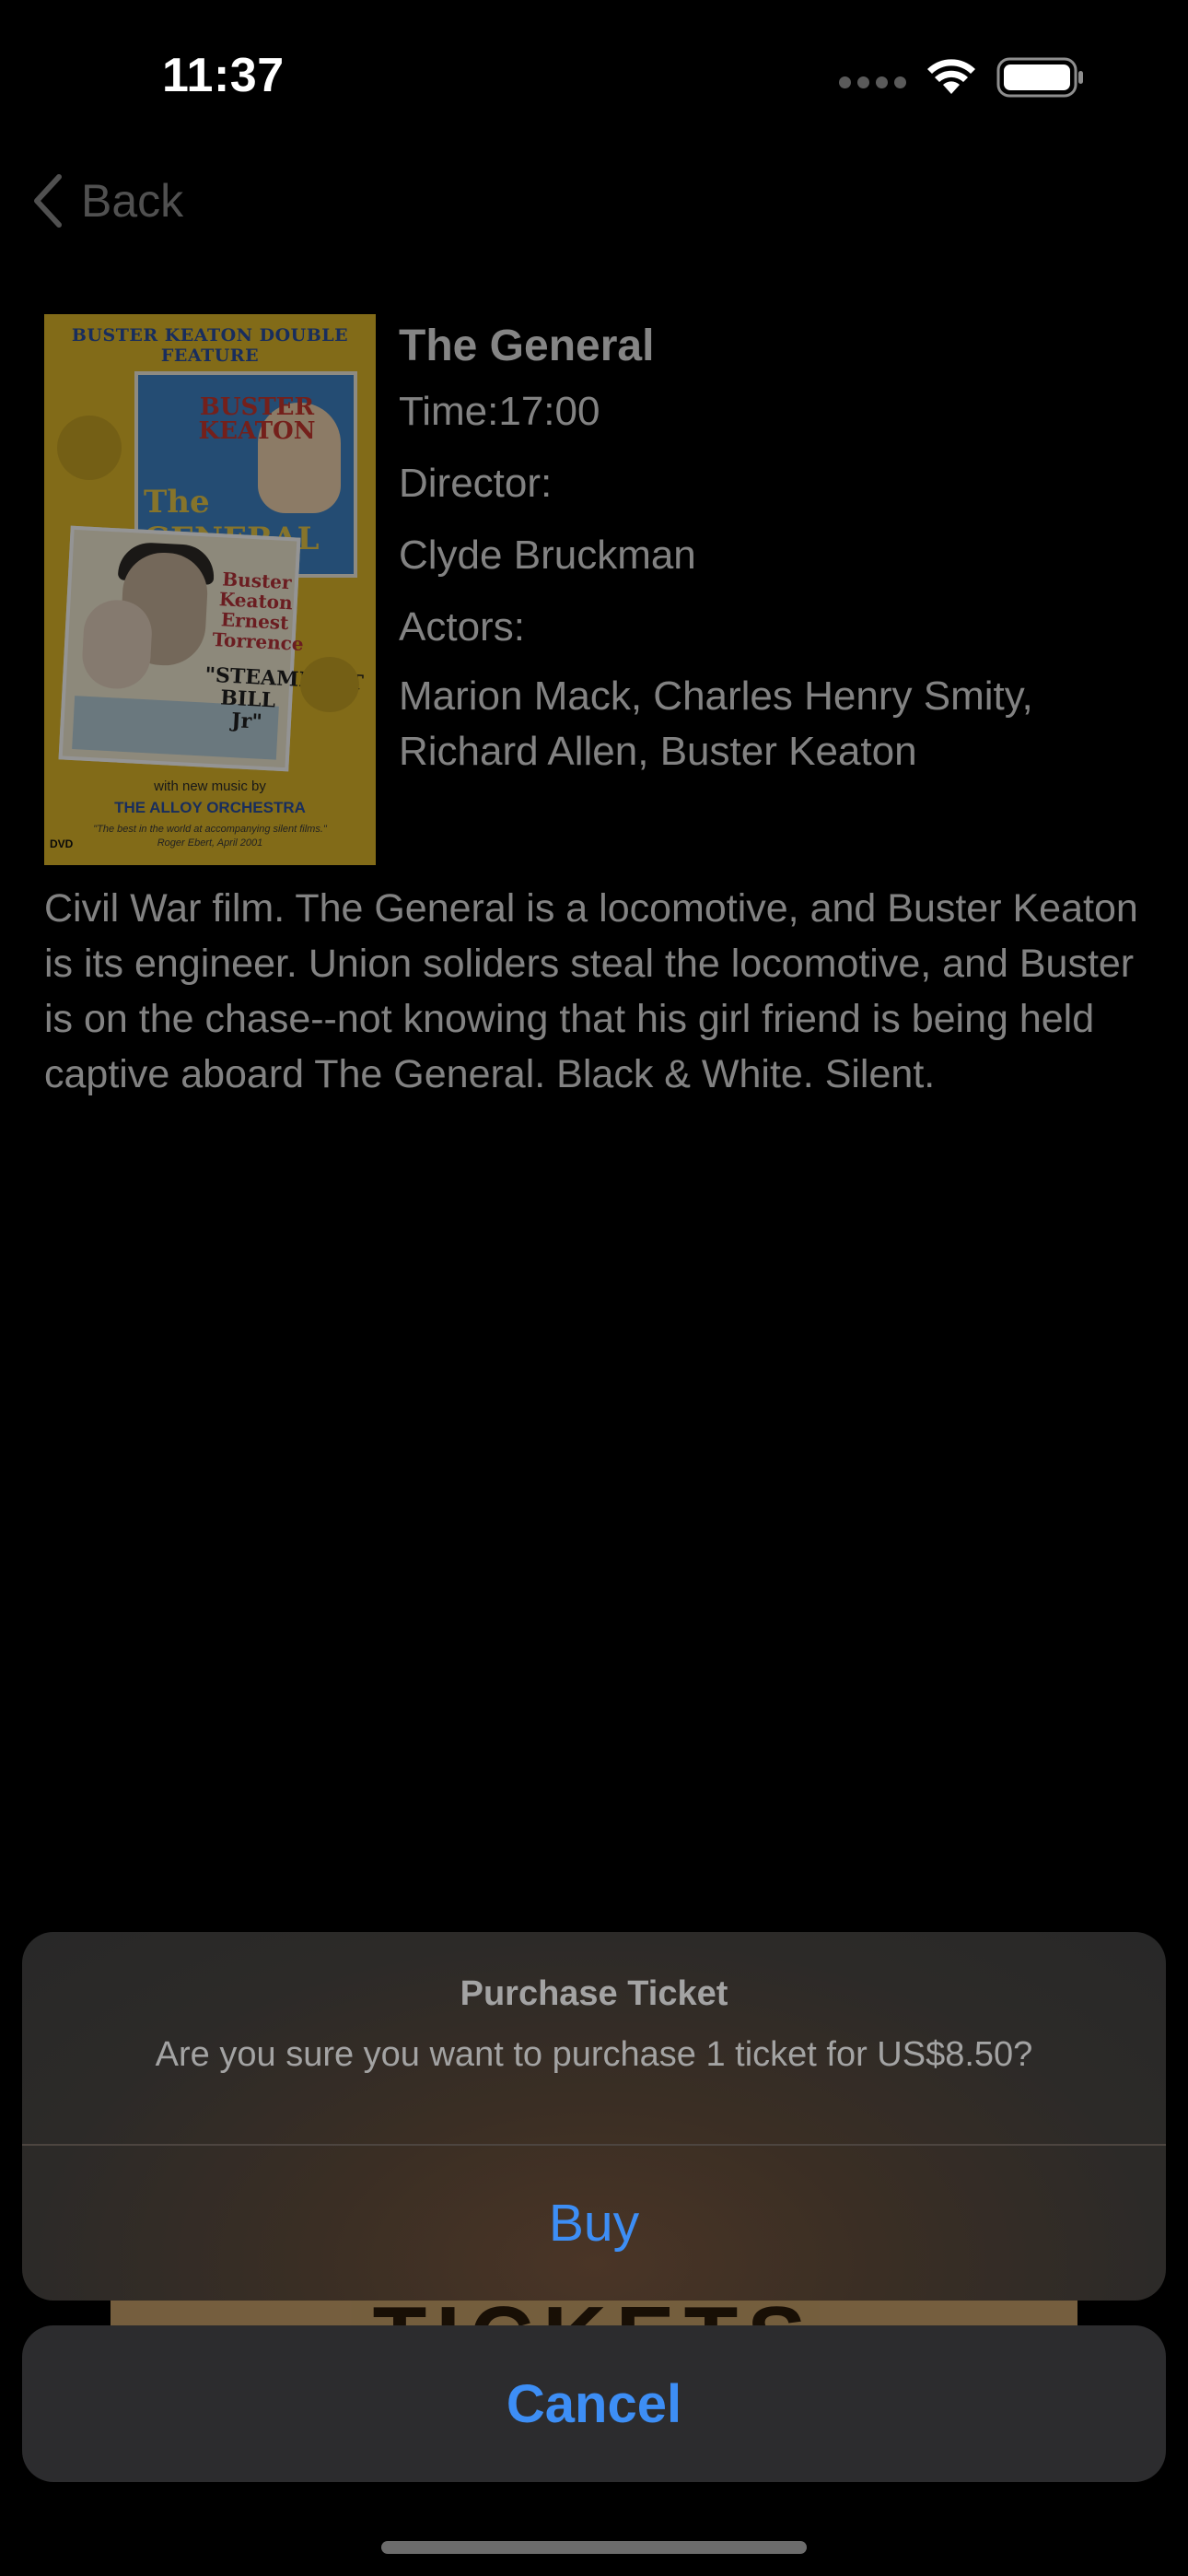  I want to click on poster-orchestra: THE ALLOY ORCHESTRA, so click(210, 807).